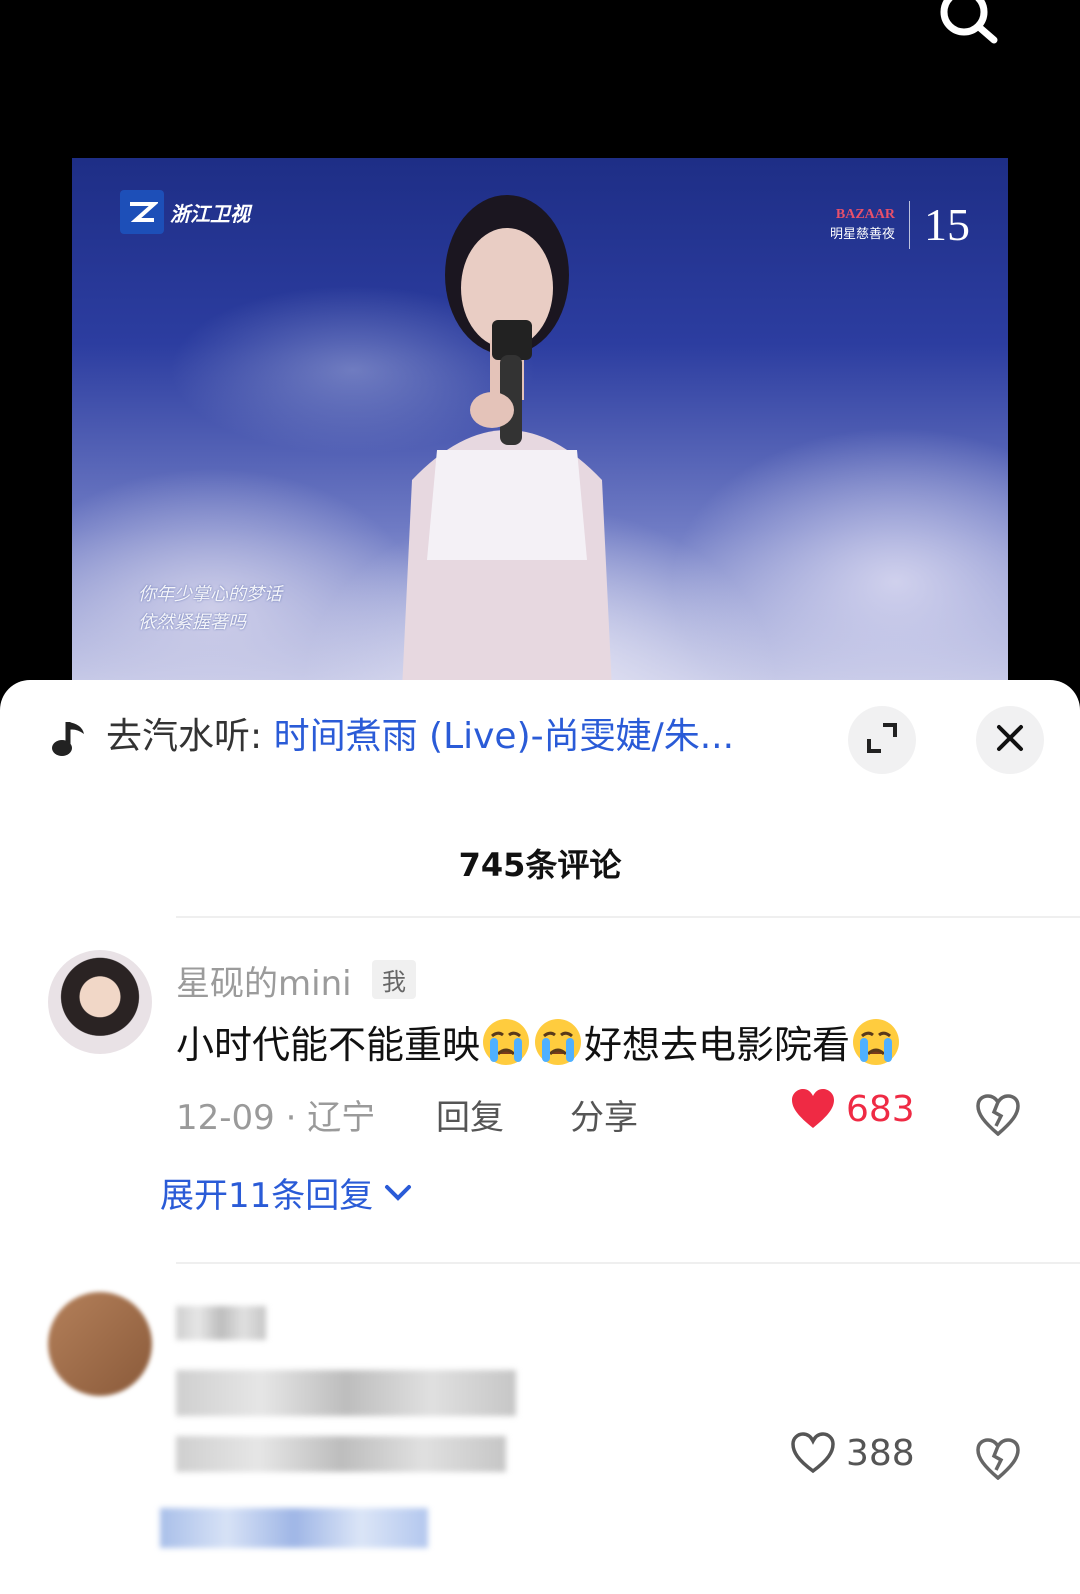 The height and width of the screenshot is (1594, 1080). I want to click on expand-replies-label: 展开11条回复, so click(267, 1196).